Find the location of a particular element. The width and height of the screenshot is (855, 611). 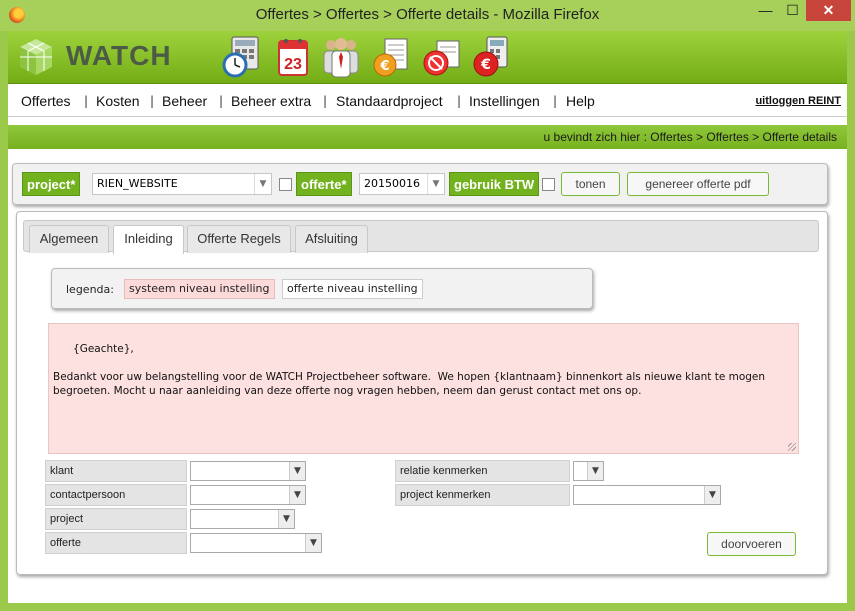

legend-offerte-level: offerte niveau instelling is located at coordinates (352, 289).